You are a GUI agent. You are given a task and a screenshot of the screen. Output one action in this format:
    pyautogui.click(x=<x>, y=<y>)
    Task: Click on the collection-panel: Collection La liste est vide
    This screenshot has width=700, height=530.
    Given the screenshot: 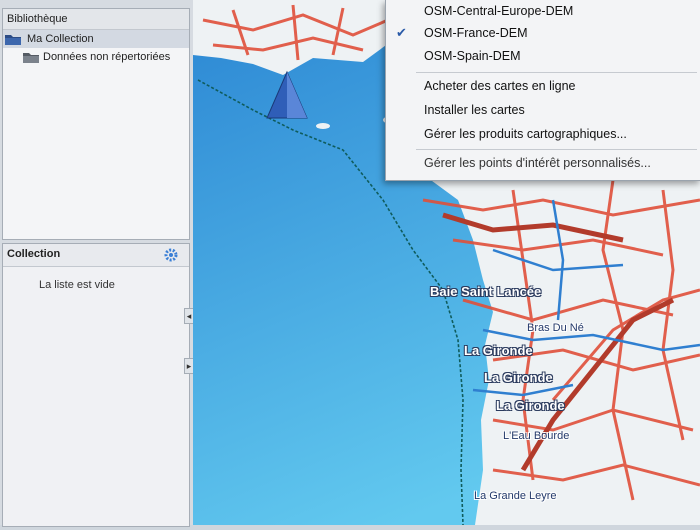 What is the action you would take?
    pyautogui.click(x=96, y=385)
    